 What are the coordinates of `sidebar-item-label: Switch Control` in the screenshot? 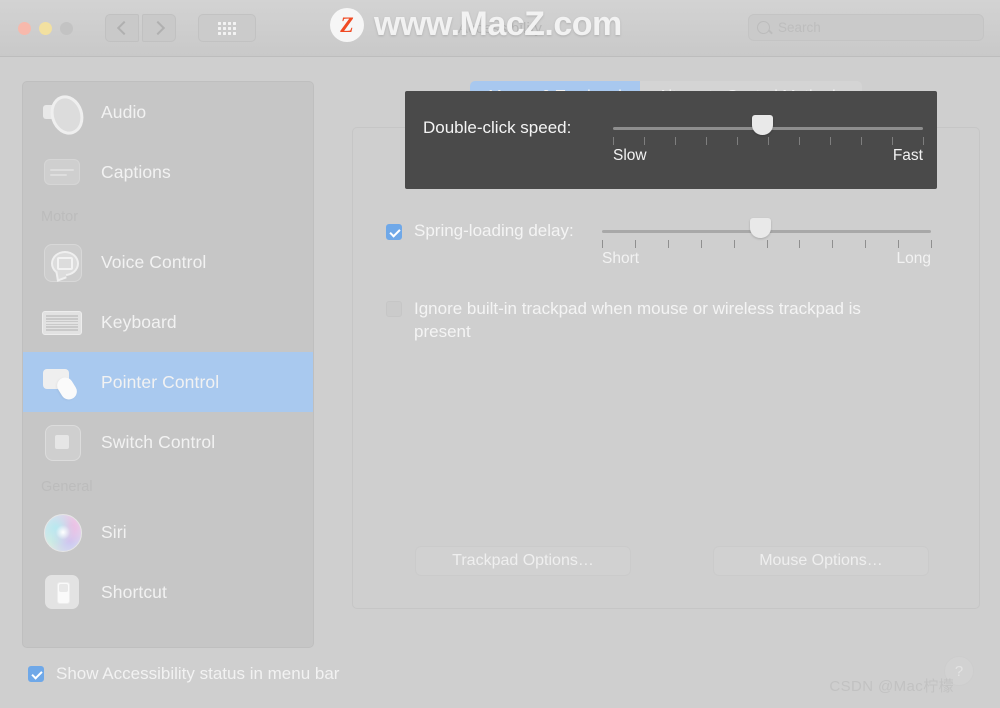 It's located at (158, 441).